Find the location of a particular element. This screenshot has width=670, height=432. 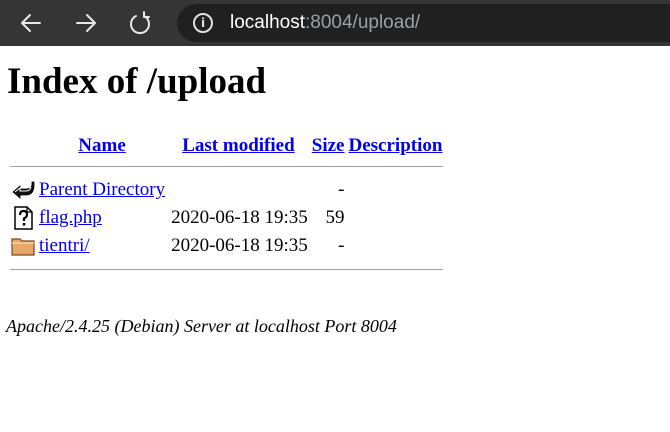

name-cell: flag.php is located at coordinates (102, 218).